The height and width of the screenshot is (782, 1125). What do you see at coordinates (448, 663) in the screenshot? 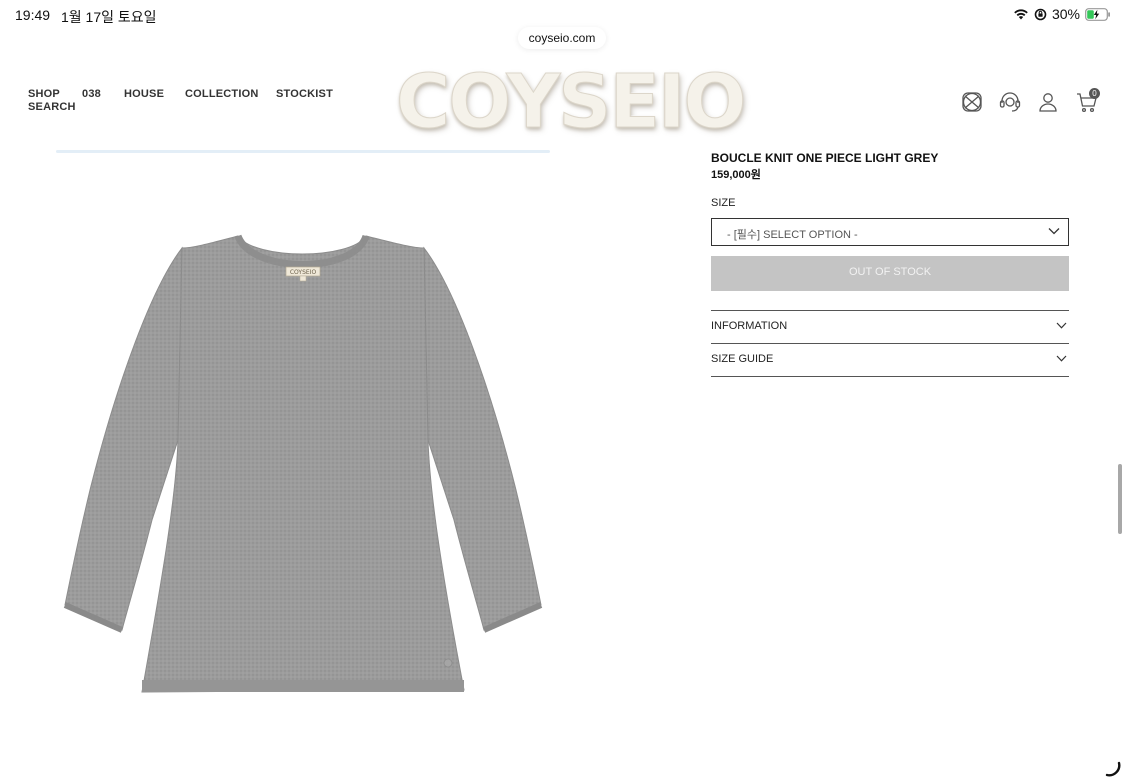
I see `embroidery-mark` at bounding box center [448, 663].